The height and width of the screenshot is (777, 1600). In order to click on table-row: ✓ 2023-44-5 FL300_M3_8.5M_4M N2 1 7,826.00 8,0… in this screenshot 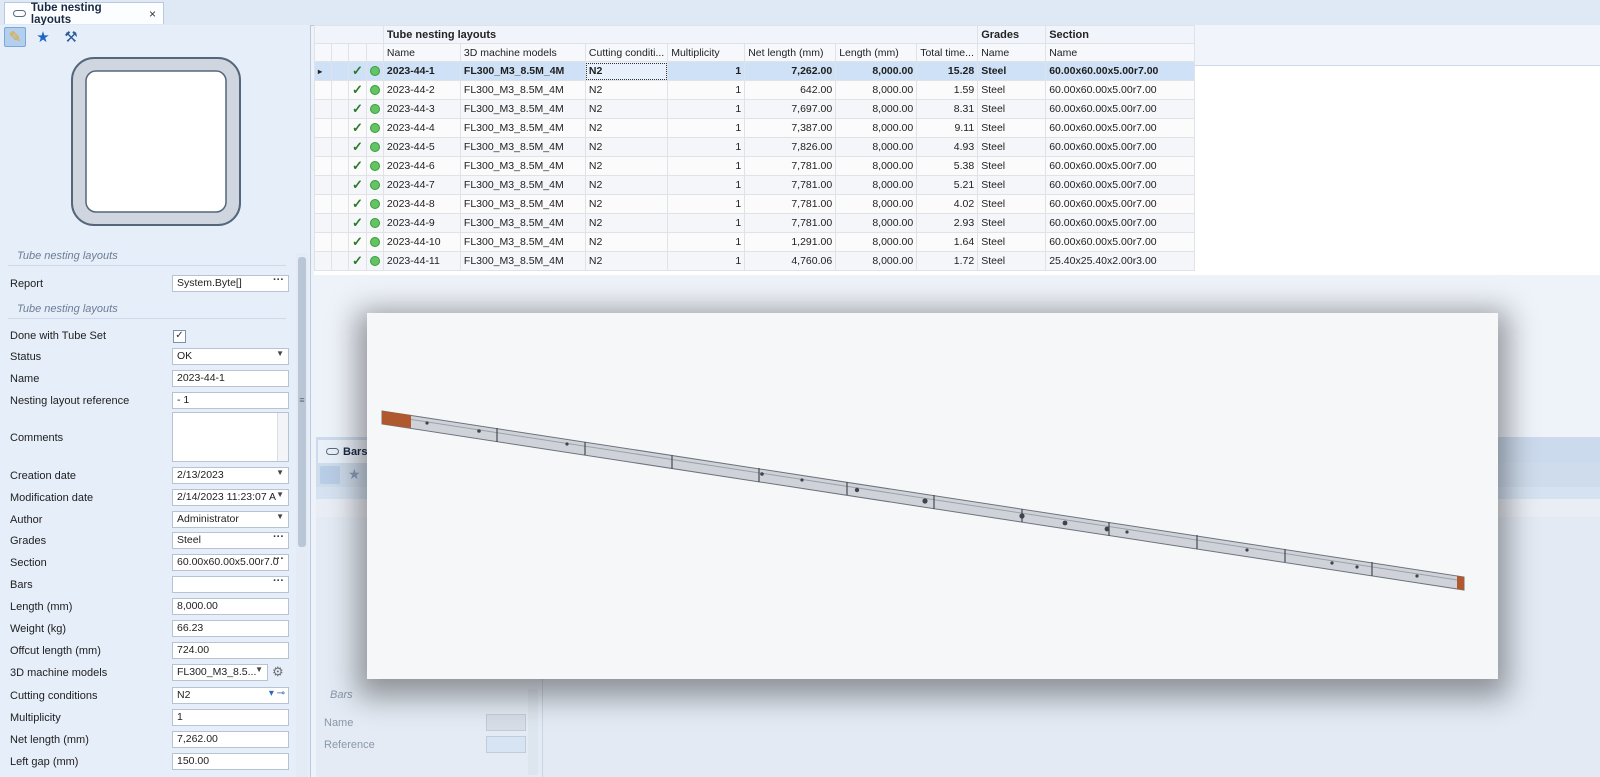, I will do `click(755, 147)`.